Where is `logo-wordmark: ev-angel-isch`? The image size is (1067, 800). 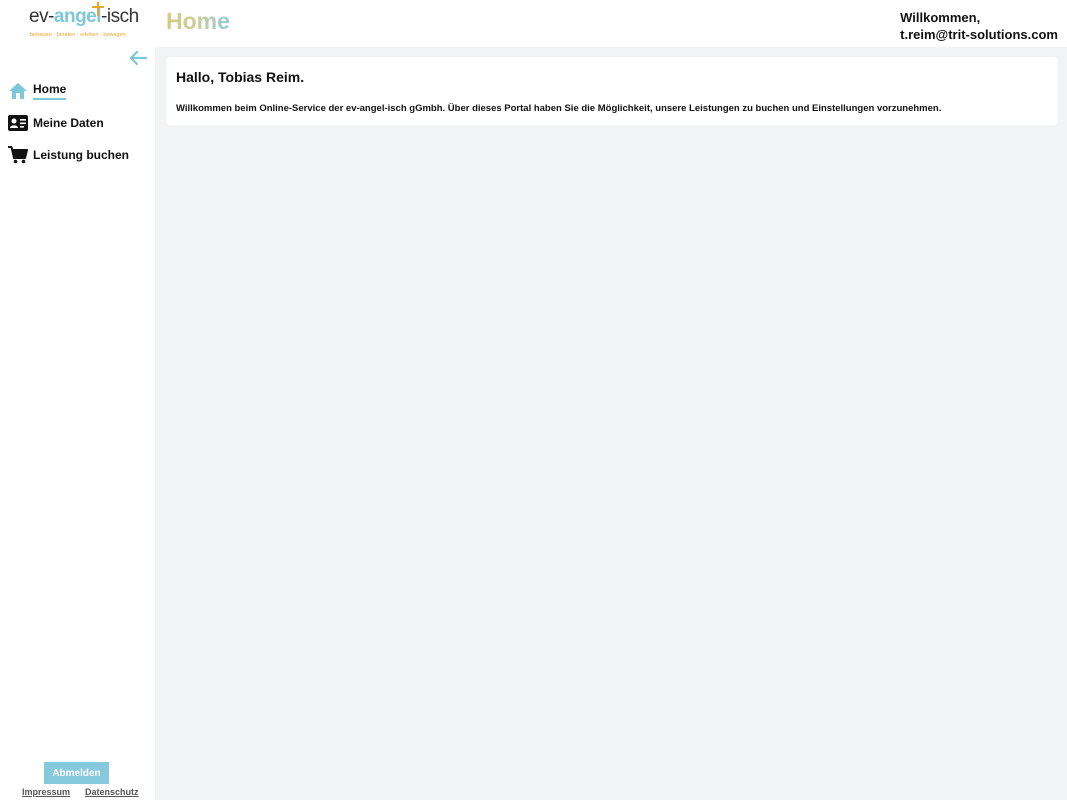
logo-wordmark: ev-angel-isch is located at coordinates (84, 16).